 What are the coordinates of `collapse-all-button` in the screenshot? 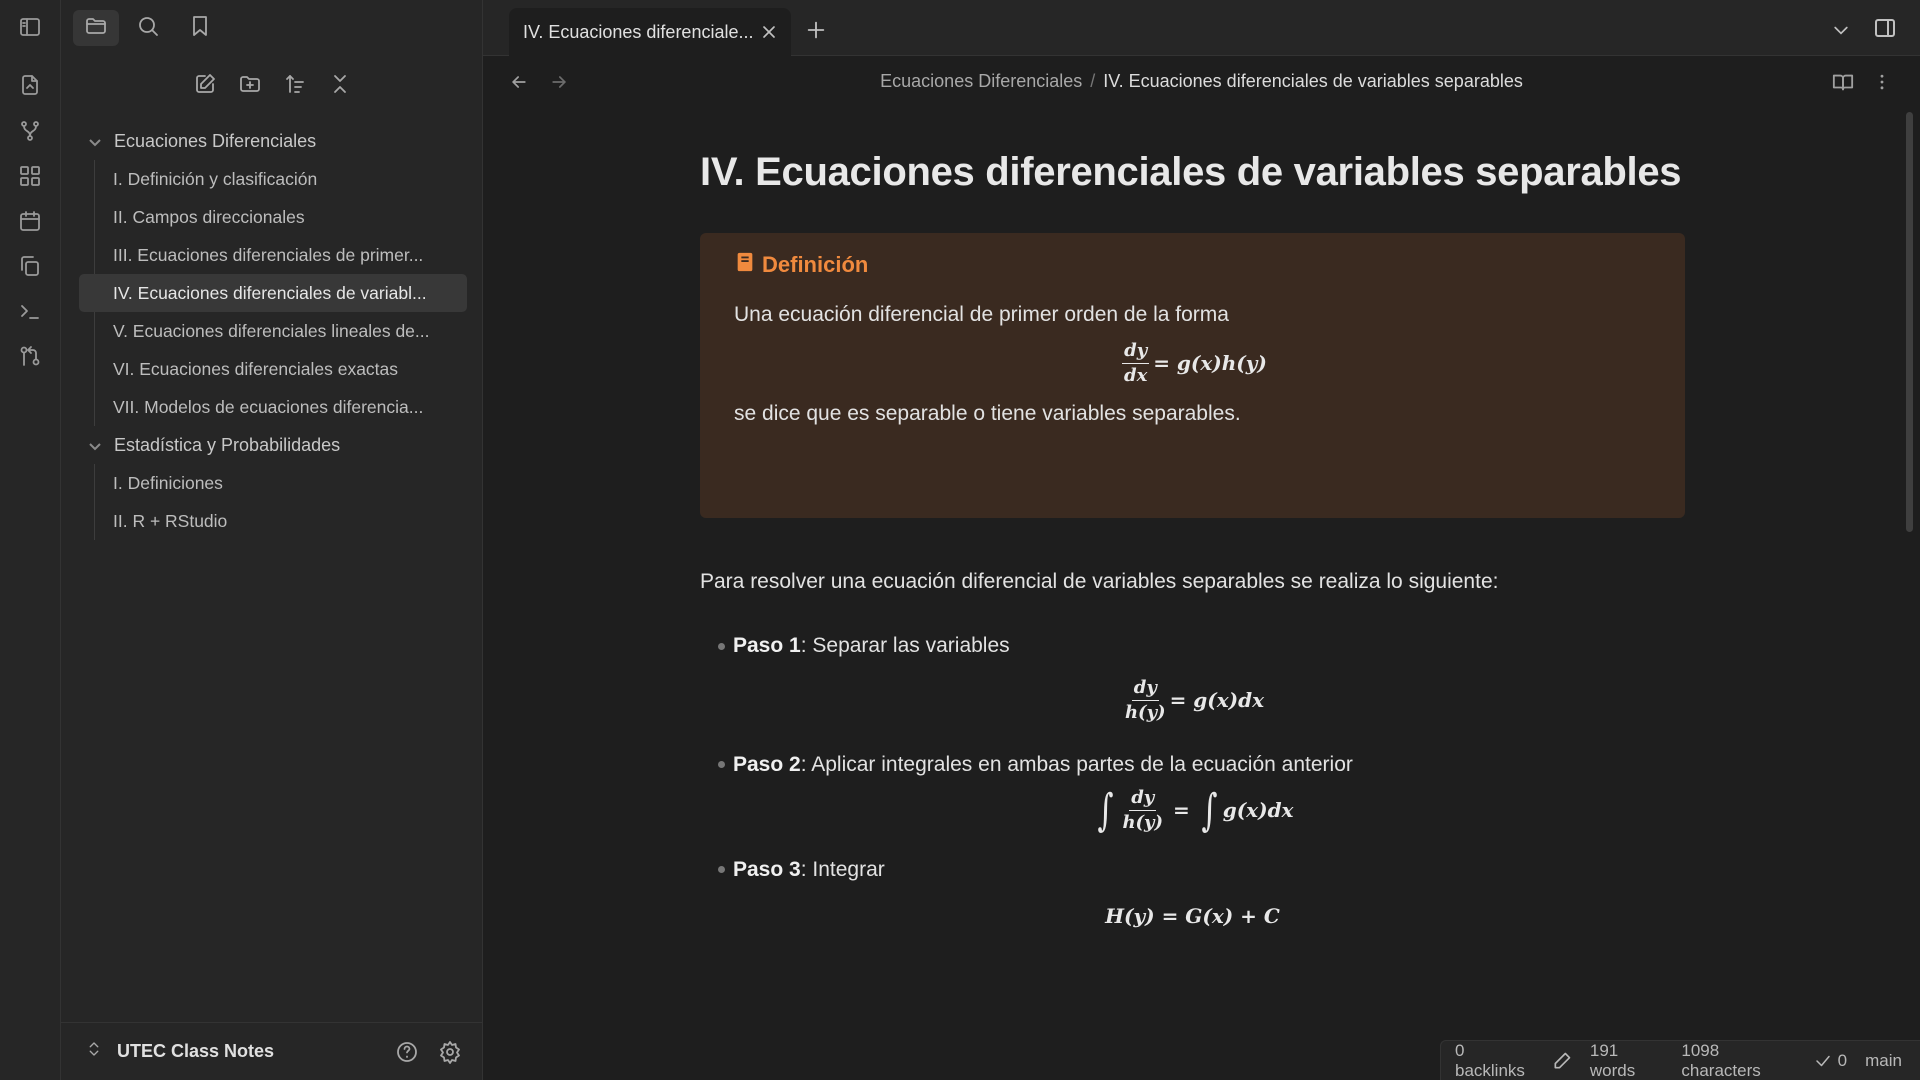 It's located at (340, 86).